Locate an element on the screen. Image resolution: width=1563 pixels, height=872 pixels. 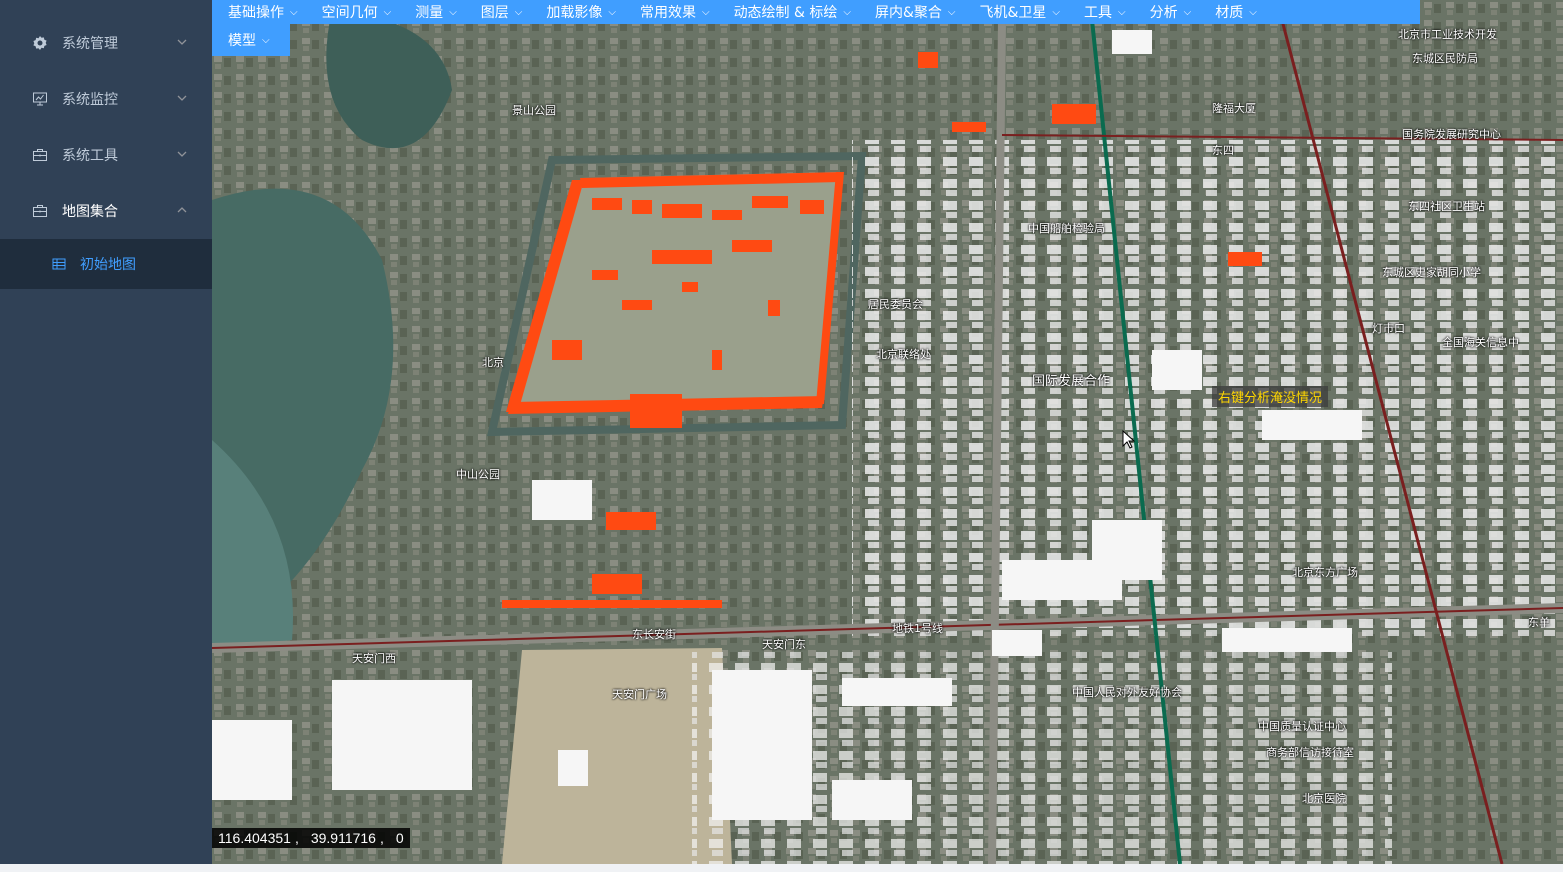
sidebar-item-map-collection: 地图集合 is located at coordinates (106, 211).